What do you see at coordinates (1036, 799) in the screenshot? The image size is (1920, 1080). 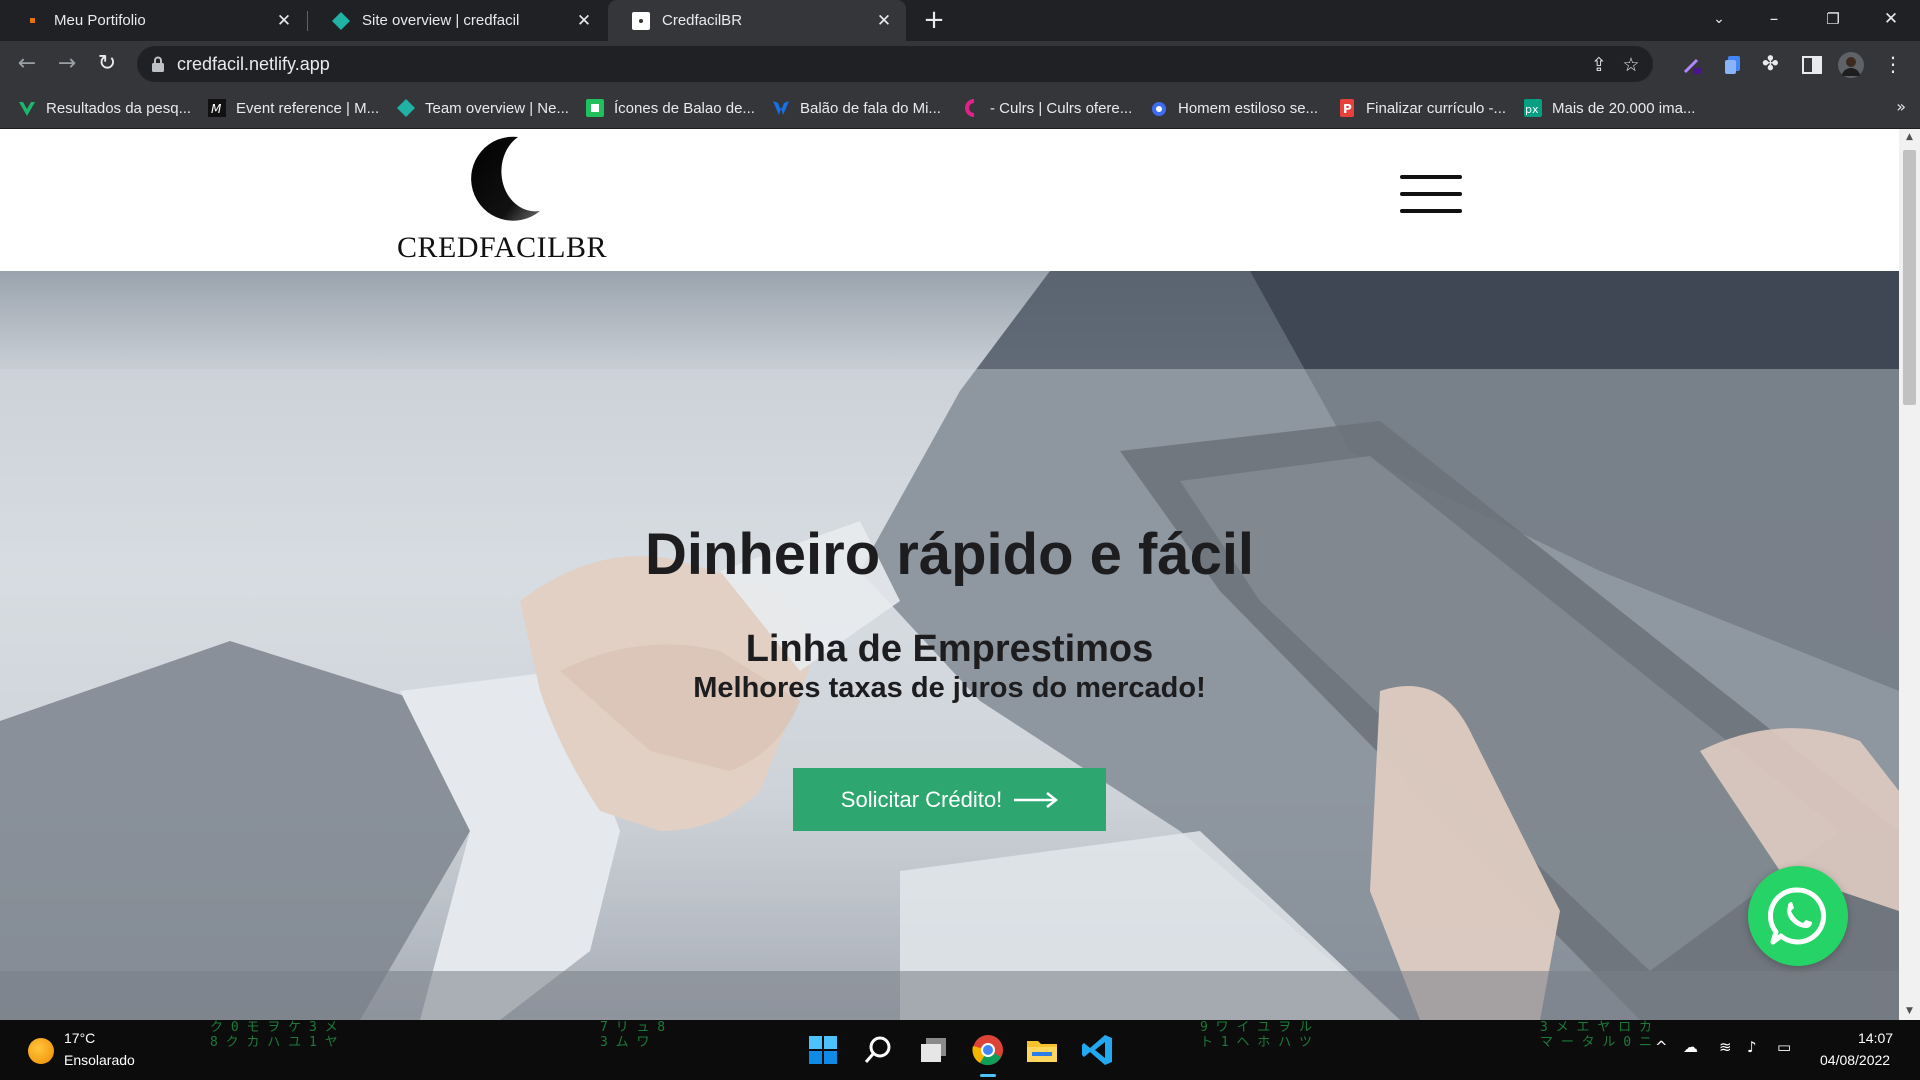 I see `arrow-right-icon` at bounding box center [1036, 799].